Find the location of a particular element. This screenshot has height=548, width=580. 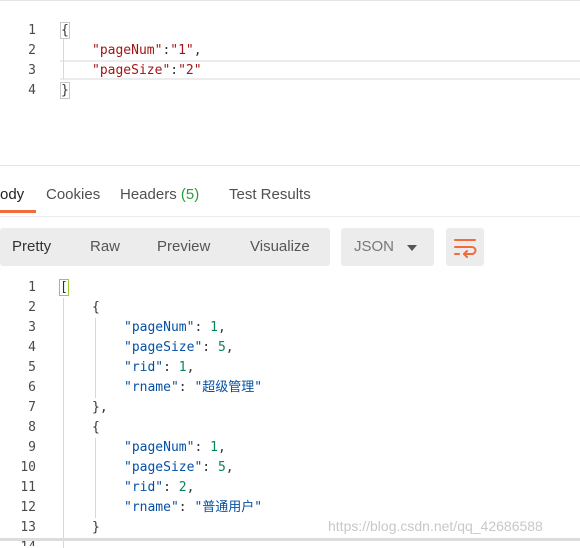

line-number: 13 is located at coordinates (28, 527).